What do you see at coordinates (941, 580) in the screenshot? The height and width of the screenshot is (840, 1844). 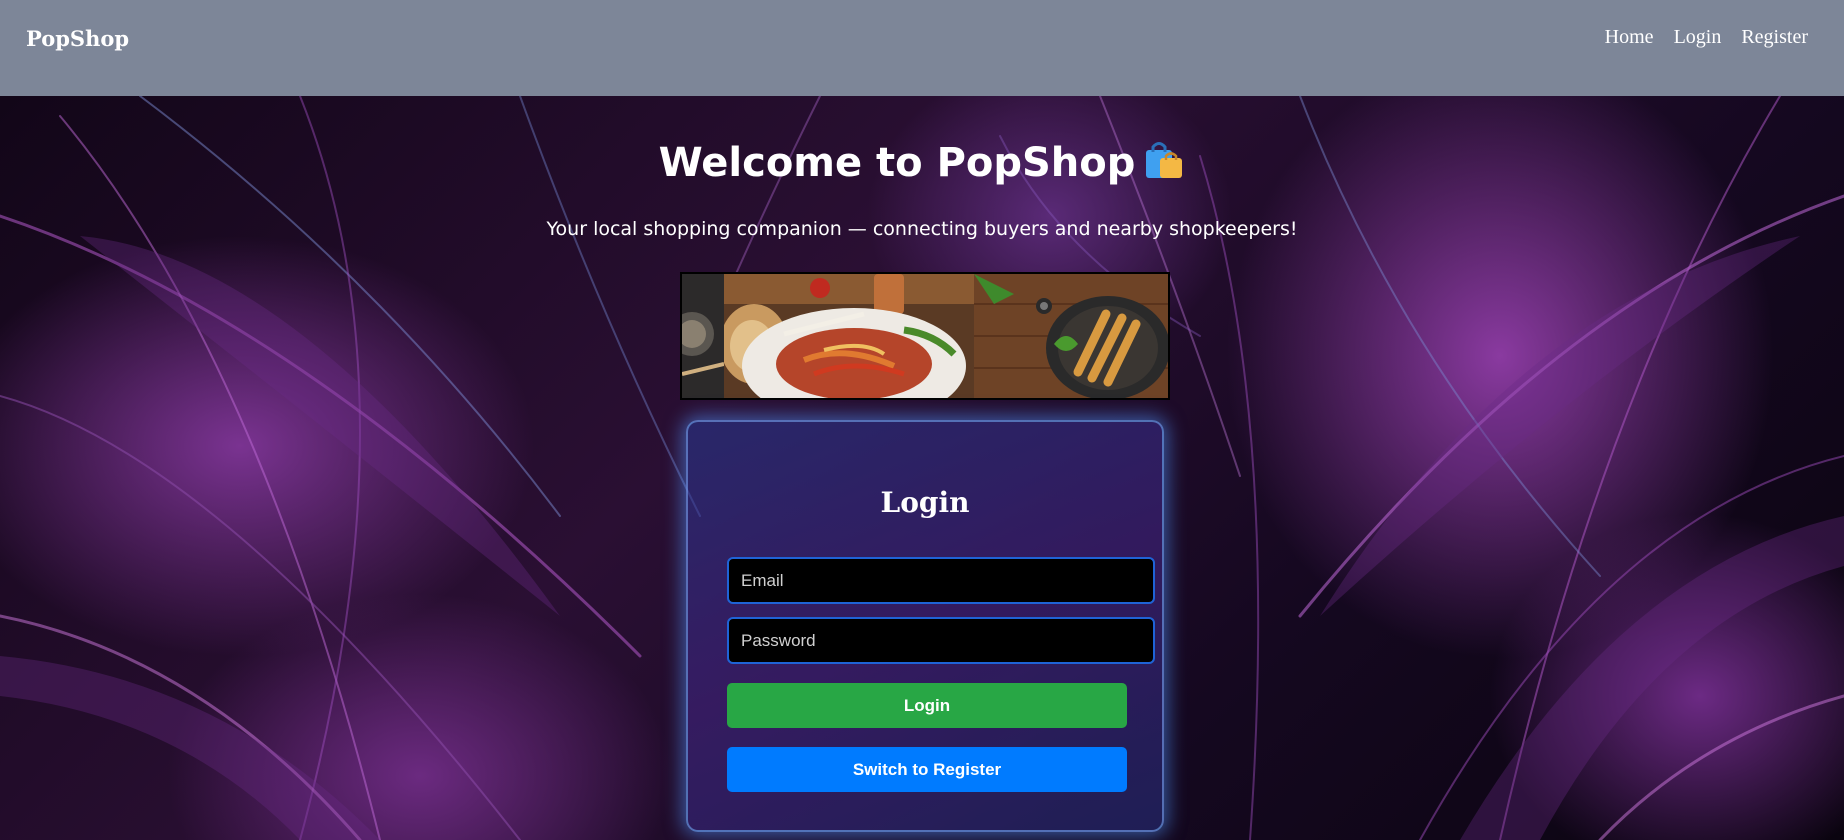 I see `email-field` at bounding box center [941, 580].